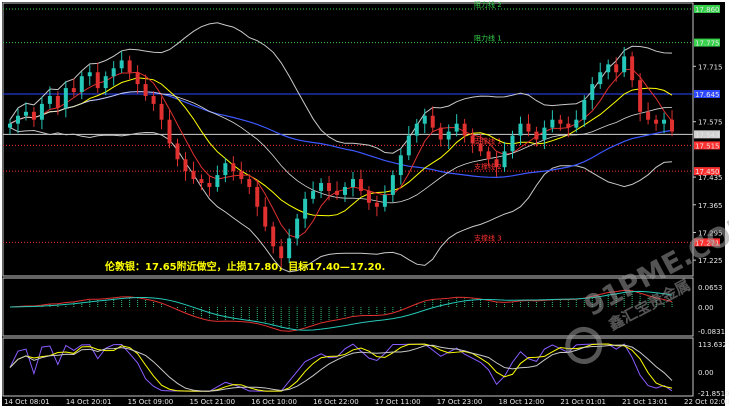 The height and width of the screenshot is (410, 729). Describe the element at coordinates (706, 402) in the screenshot. I see `time-label-11: 22 Oct 02:00` at that location.